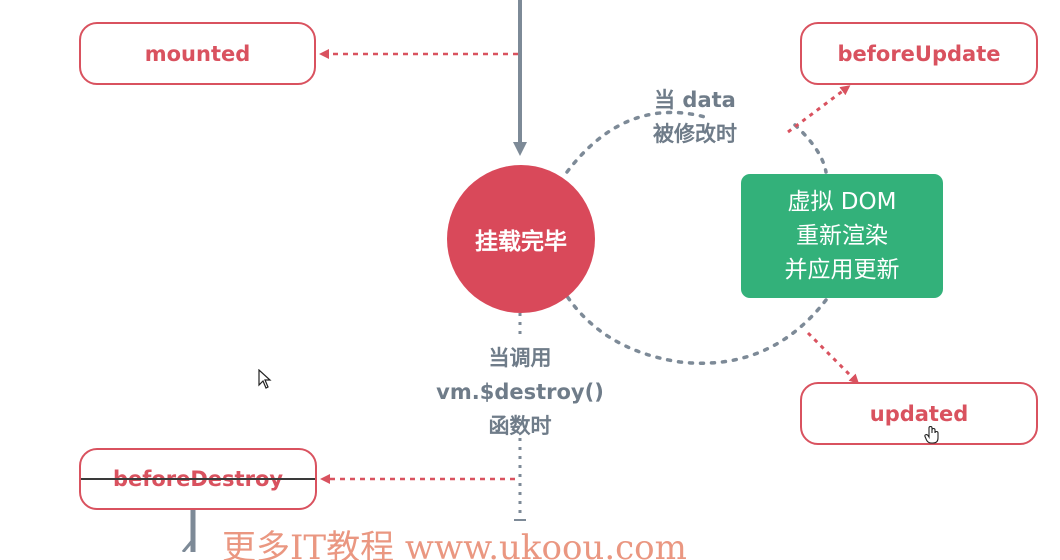 The height and width of the screenshot is (560, 1060). Describe the element at coordinates (520, 358) in the screenshot. I see `destroy-call-line-1: 当调用` at that location.